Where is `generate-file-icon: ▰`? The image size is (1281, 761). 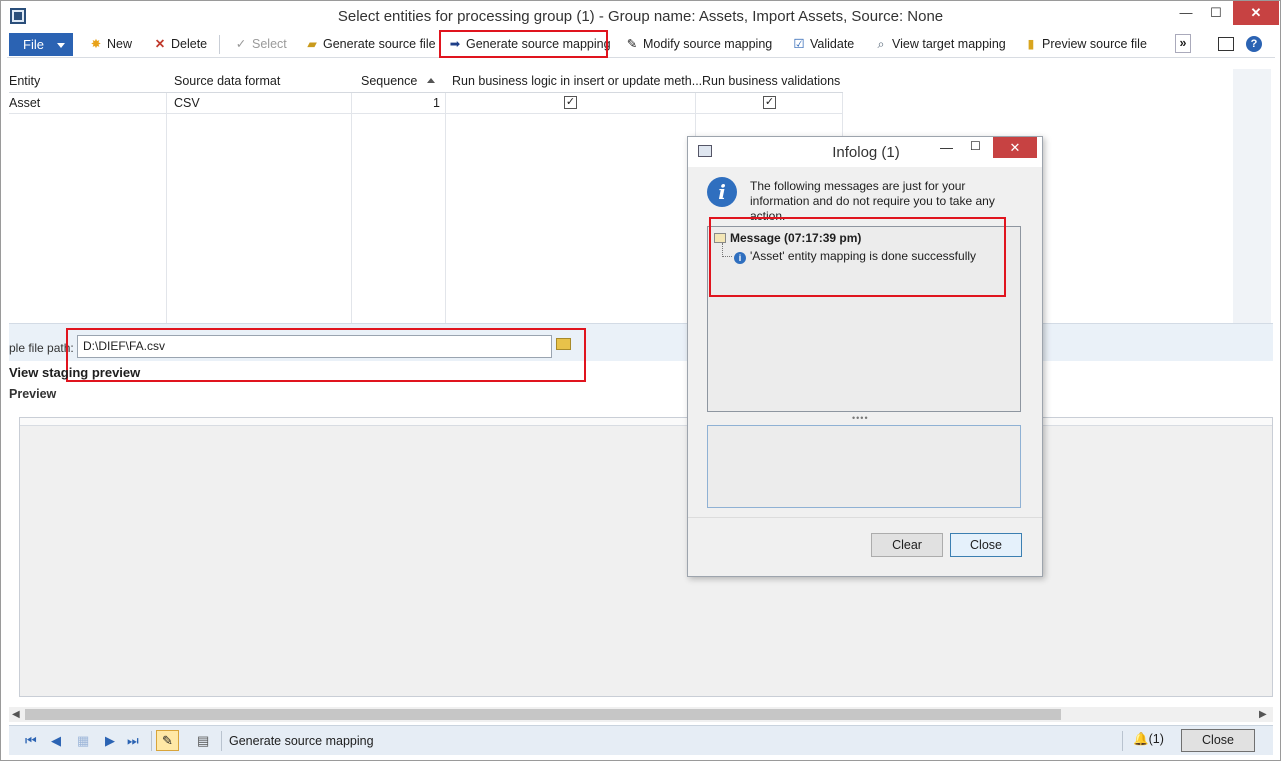 generate-file-icon: ▰ is located at coordinates (312, 44).